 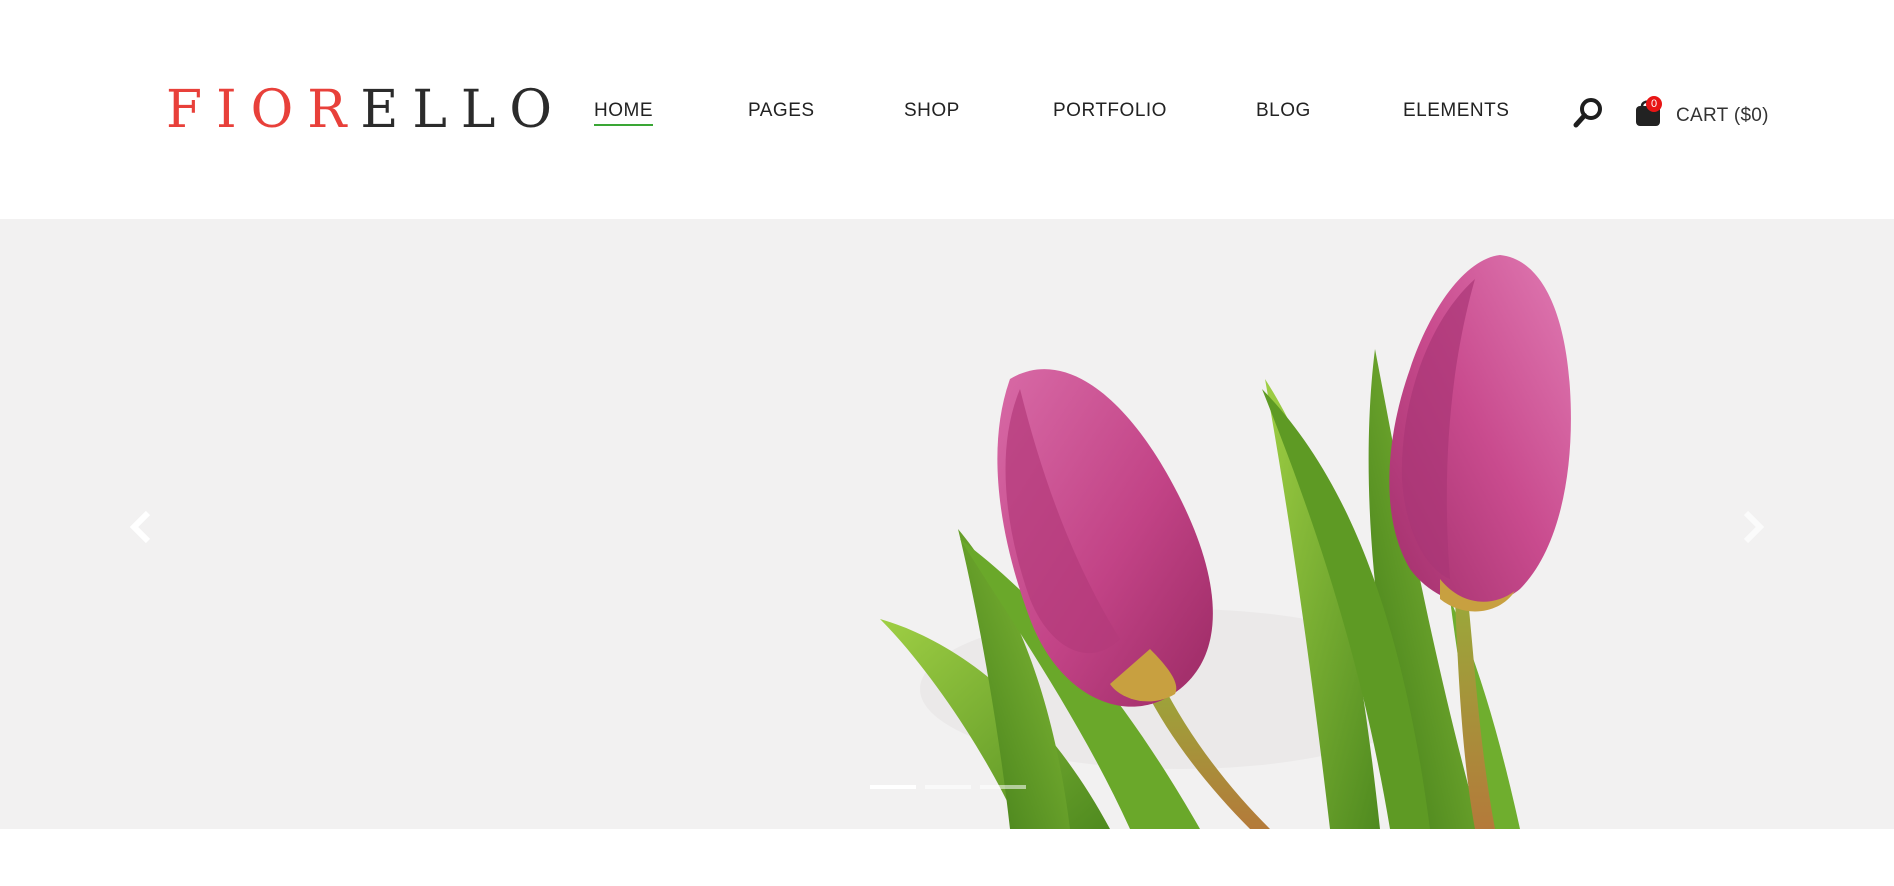 What do you see at coordinates (623, 112) in the screenshot?
I see `nav-item-home: HOME` at bounding box center [623, 112].